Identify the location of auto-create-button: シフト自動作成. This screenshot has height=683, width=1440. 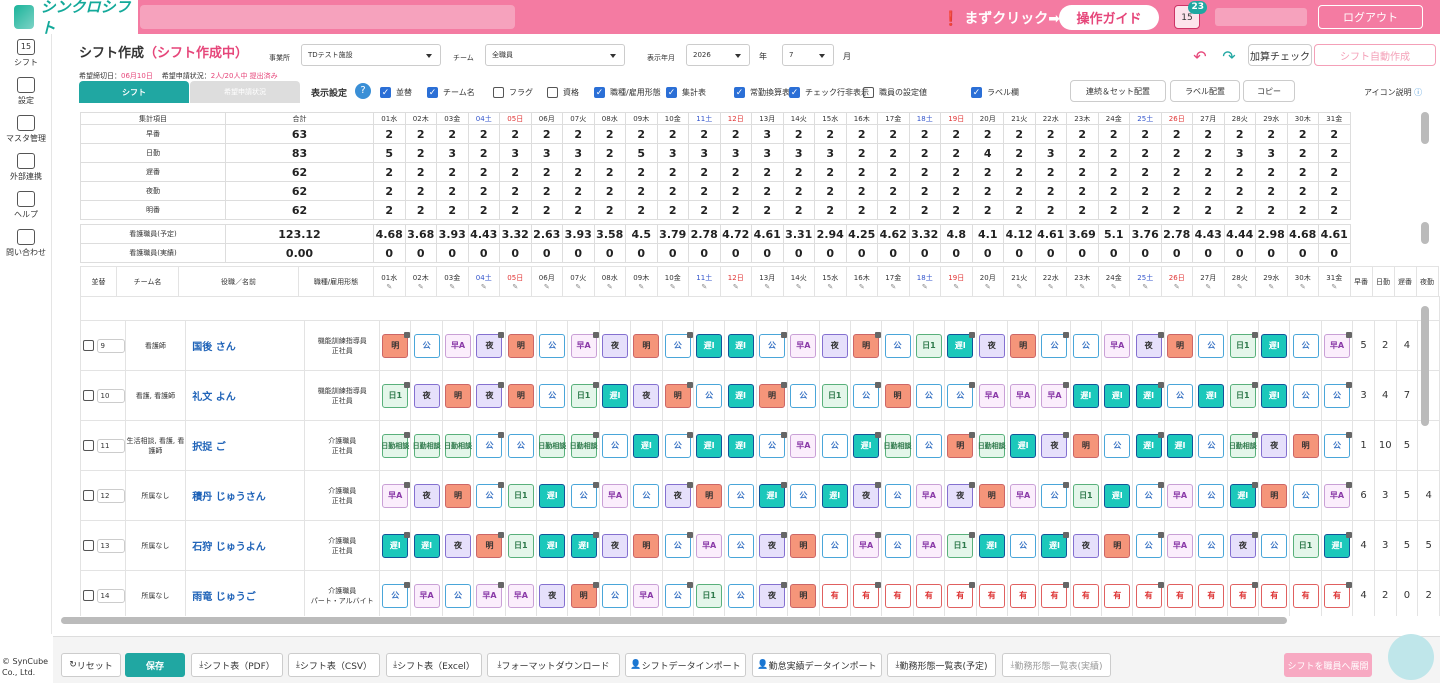
(1375, 55).